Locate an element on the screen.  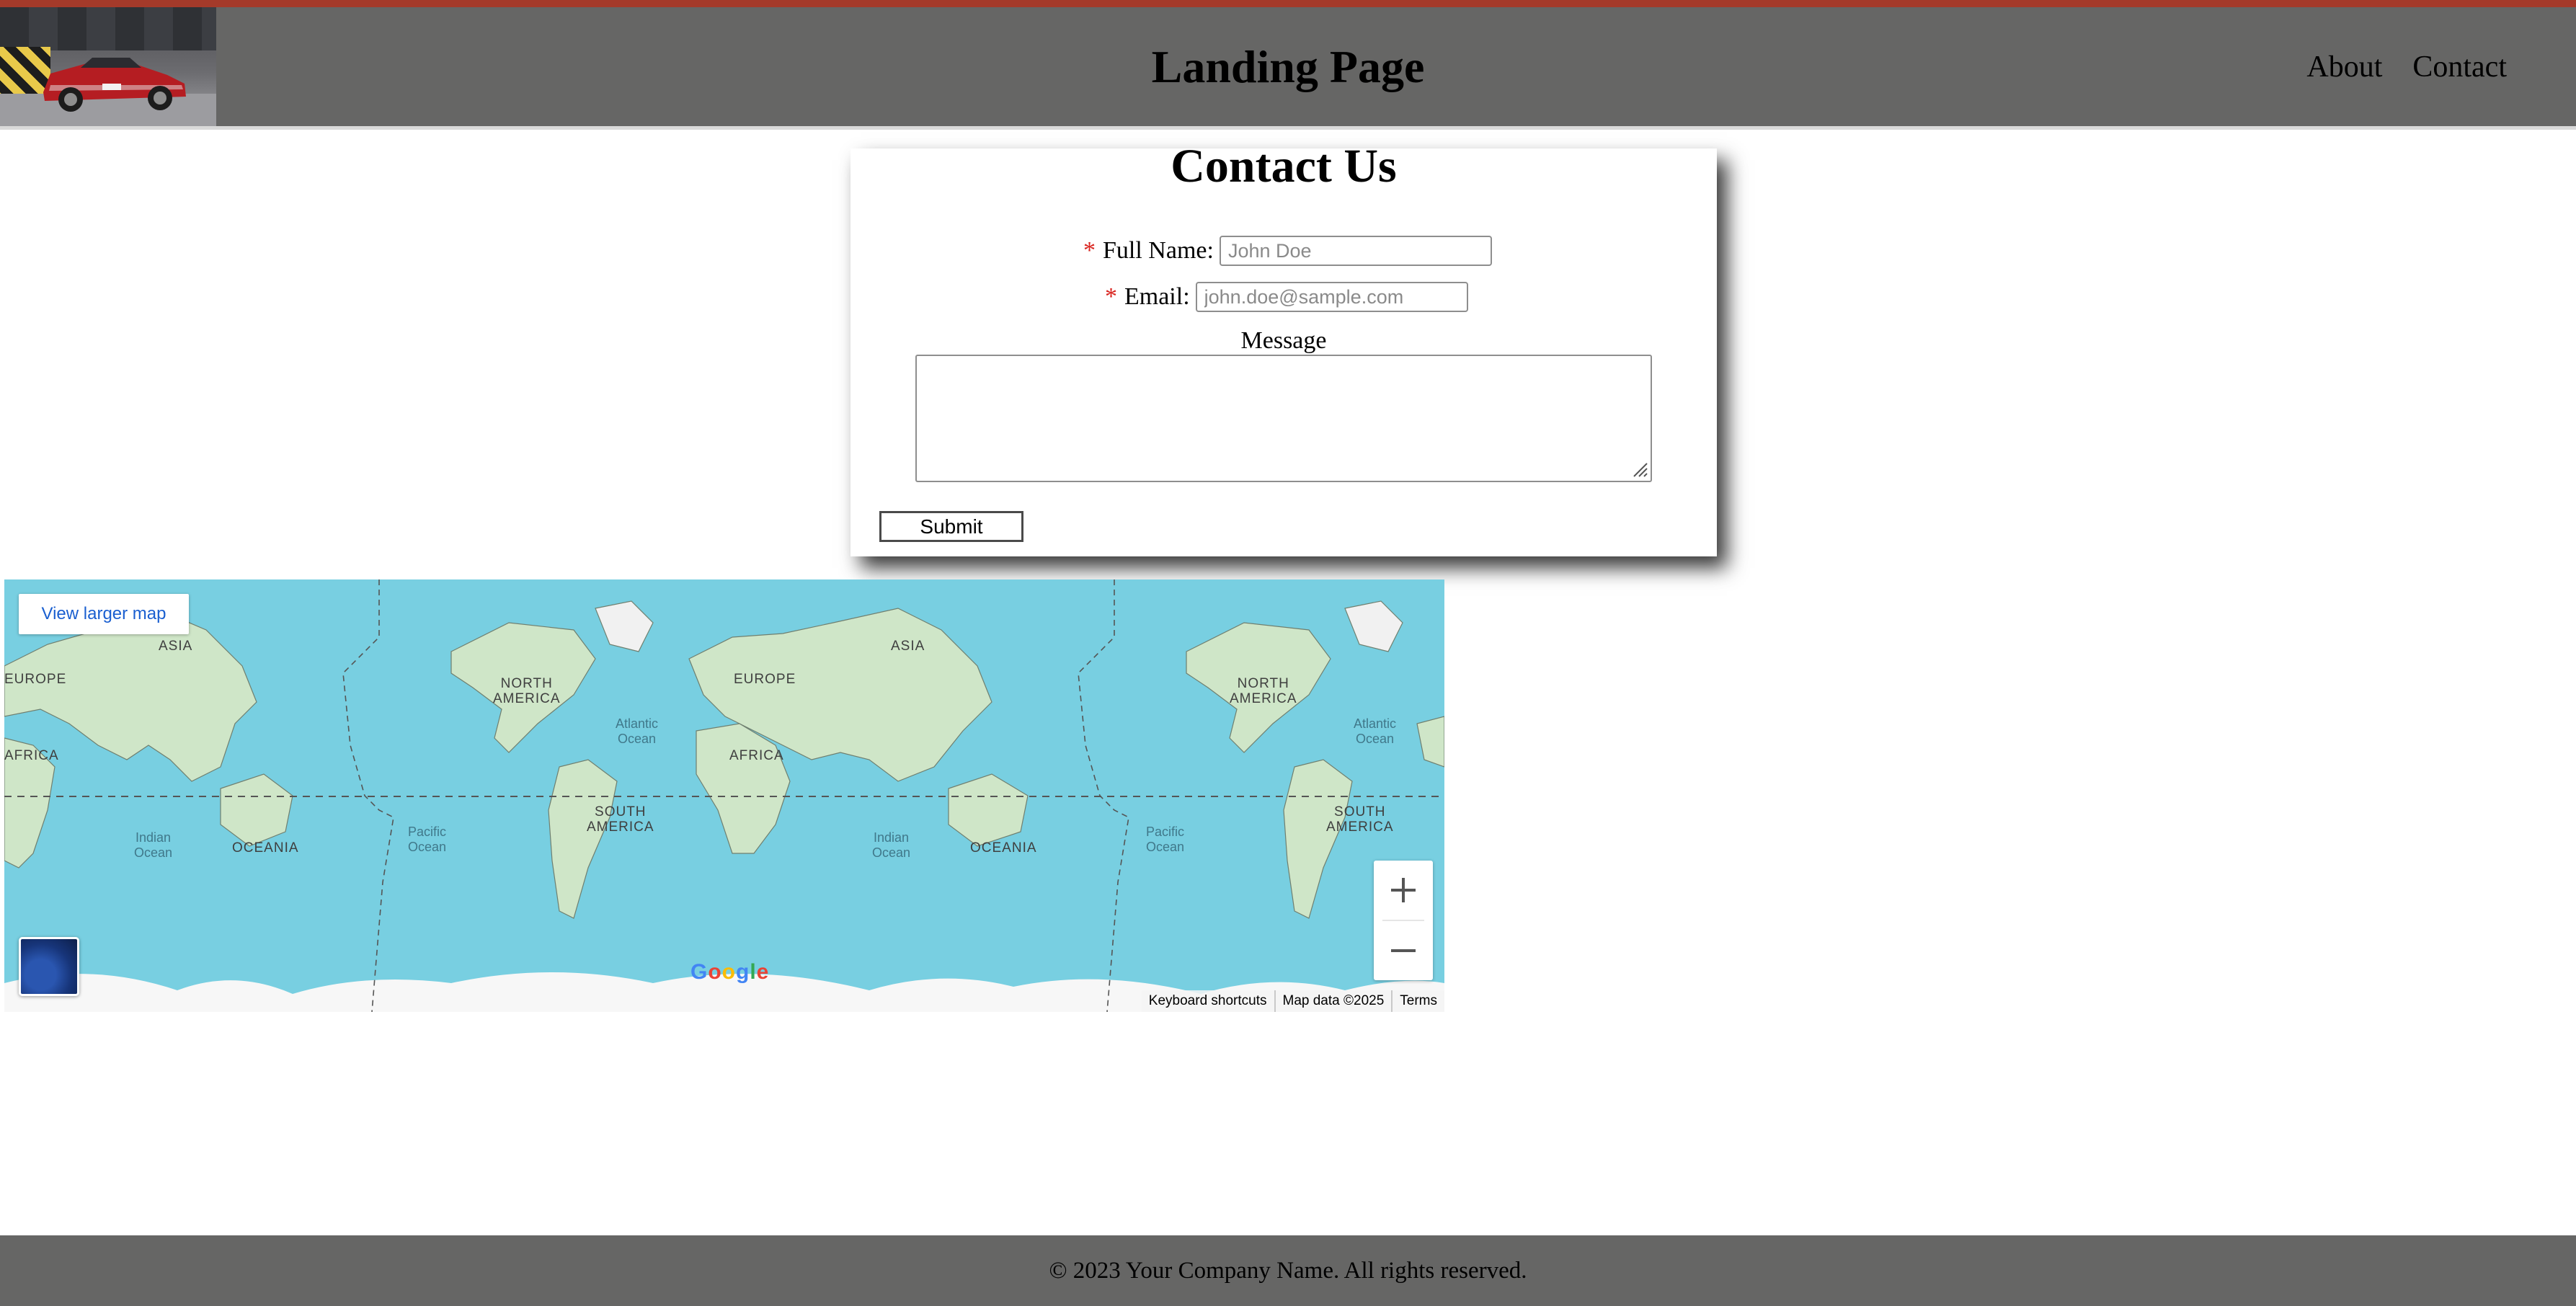
nav-about-link: About is located at coordinates (2344, 67).